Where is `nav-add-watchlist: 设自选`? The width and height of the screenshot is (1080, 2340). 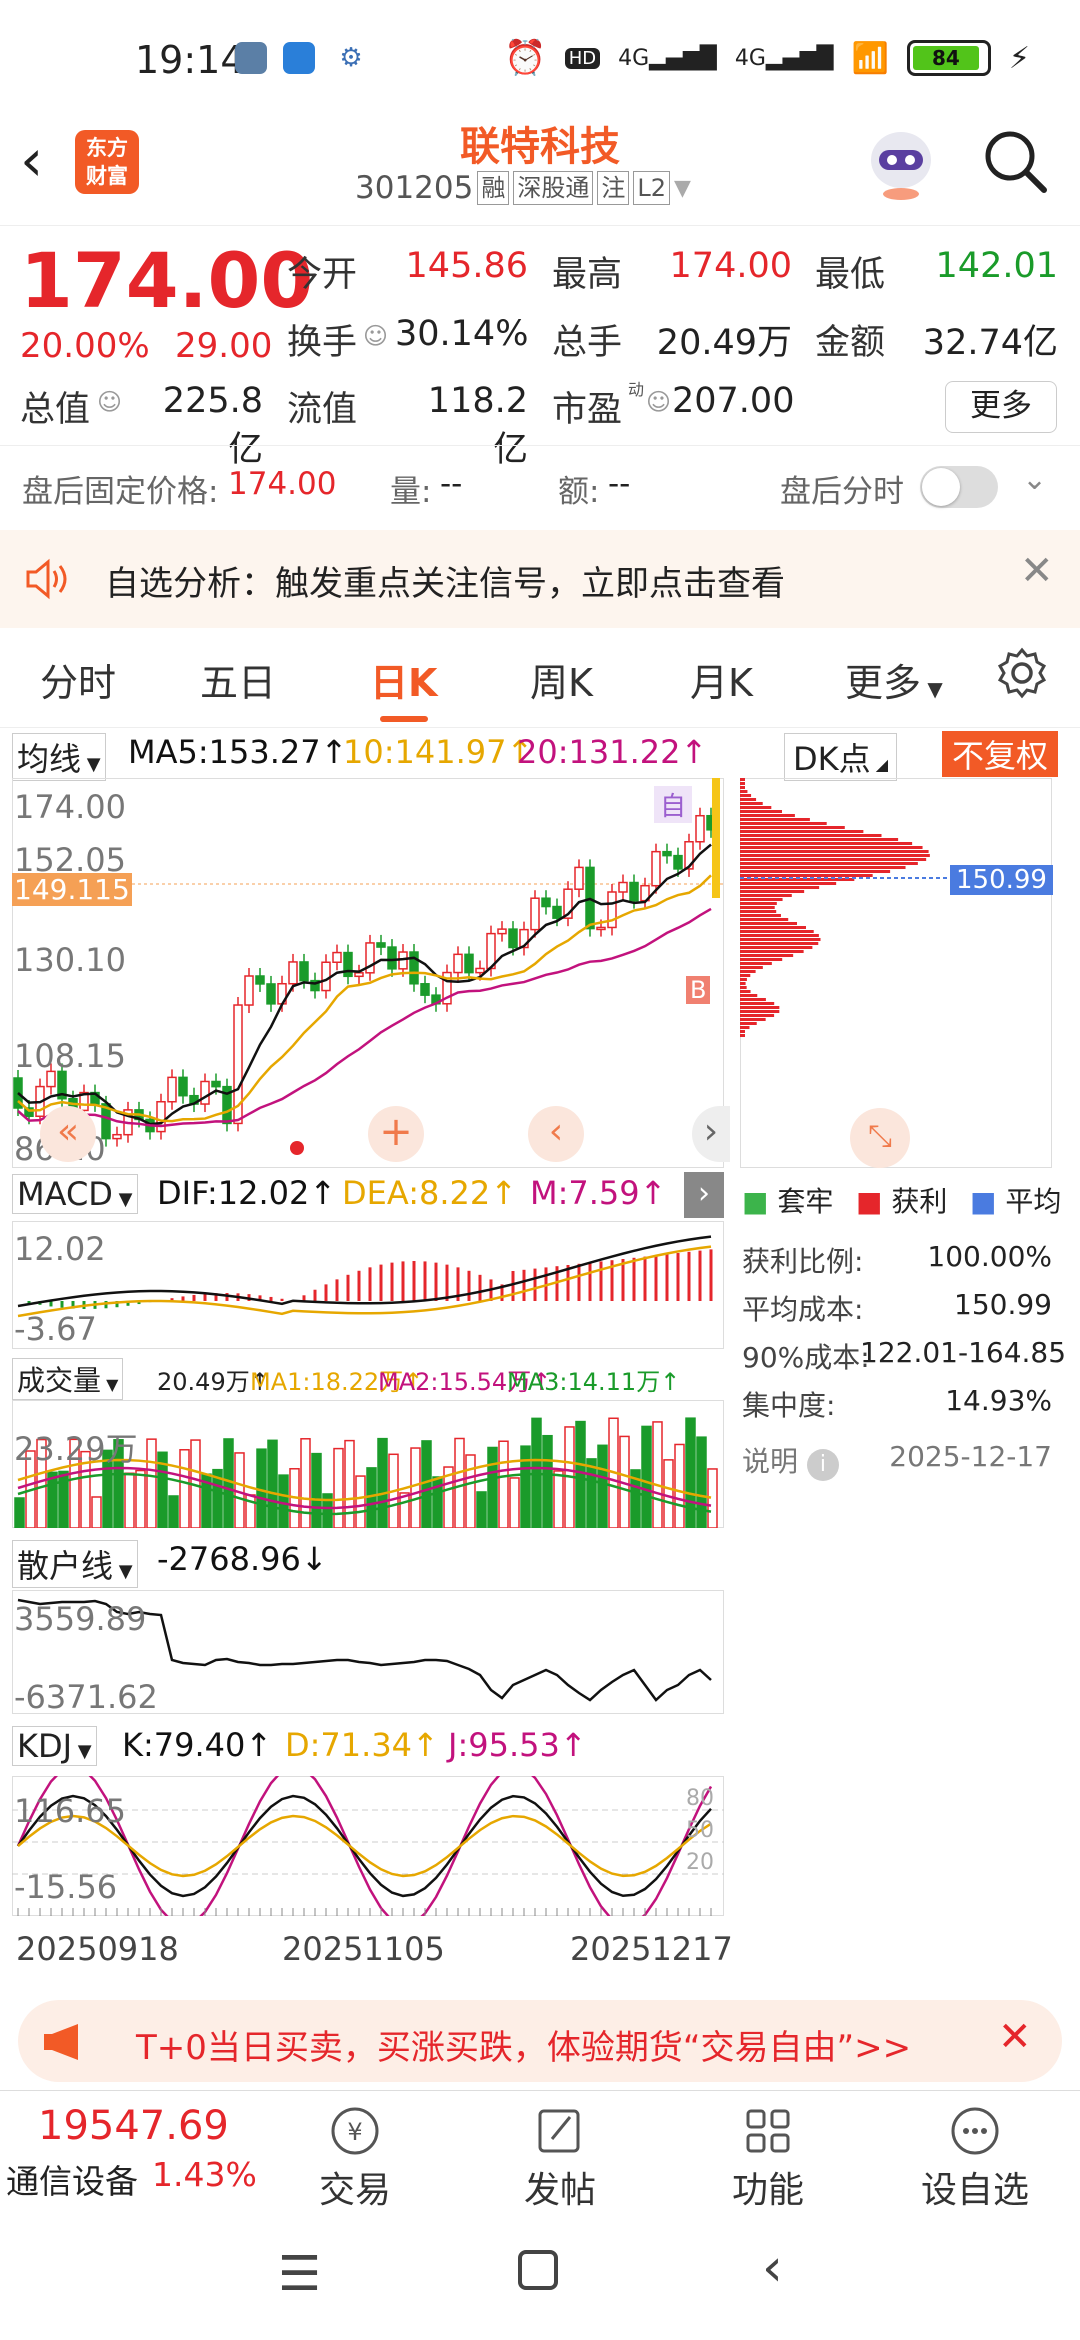
nav-add-watchlist: 设自选 is located at coordinates (975, 2157).